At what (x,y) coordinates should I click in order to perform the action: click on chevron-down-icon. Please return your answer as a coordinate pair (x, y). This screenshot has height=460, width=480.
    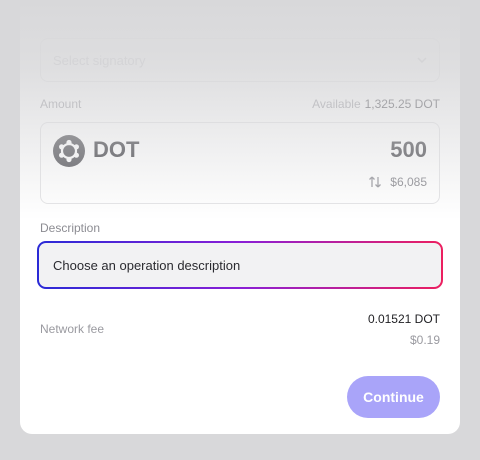
    Looking at the image, I should click on (422, 60).